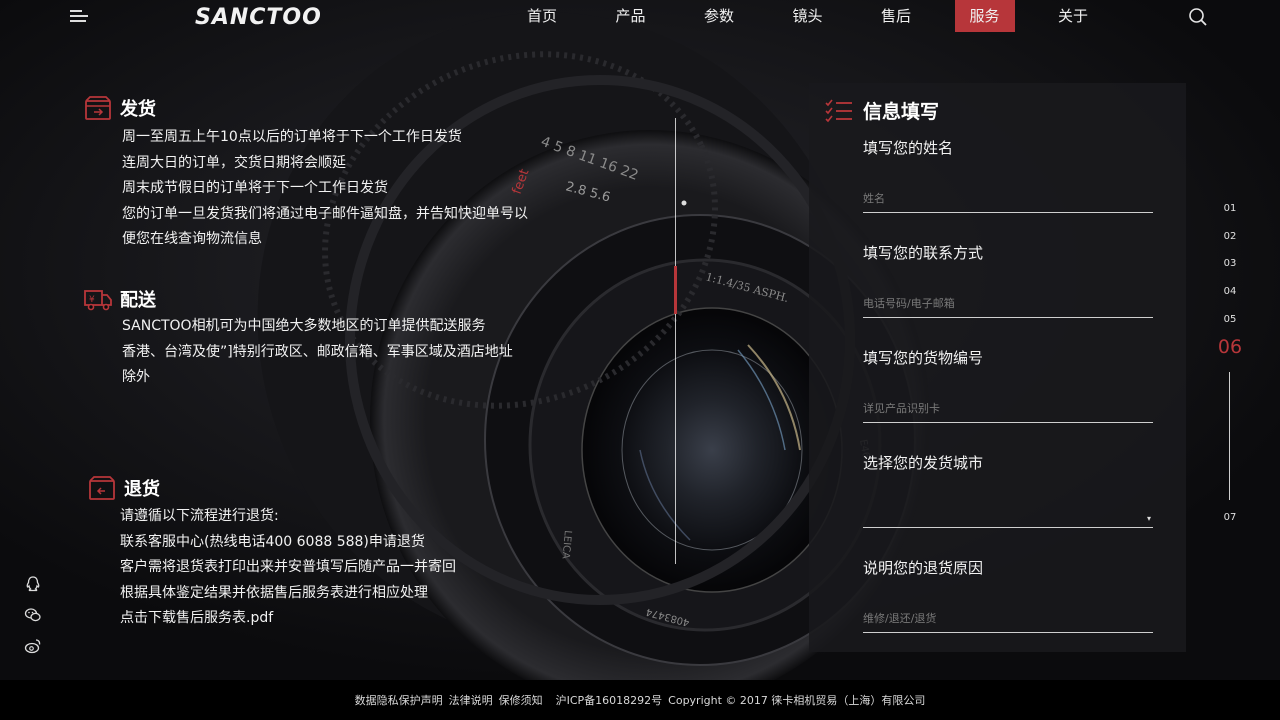  I want to click on top-header: SANCTOO 首页 产品 参数 镜头 售后 服务 关于, so click(640, 20).